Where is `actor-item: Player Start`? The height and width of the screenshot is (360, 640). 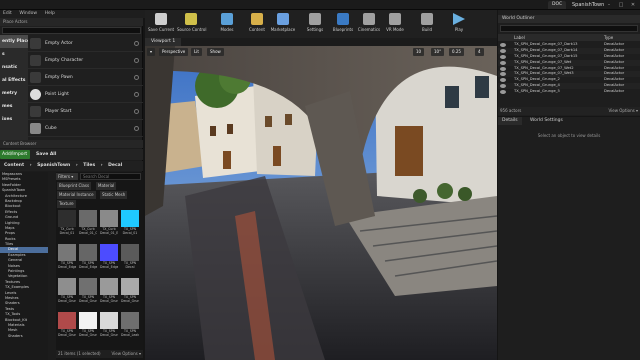 actor-item: Player Start is located at coordinates (85, 111).